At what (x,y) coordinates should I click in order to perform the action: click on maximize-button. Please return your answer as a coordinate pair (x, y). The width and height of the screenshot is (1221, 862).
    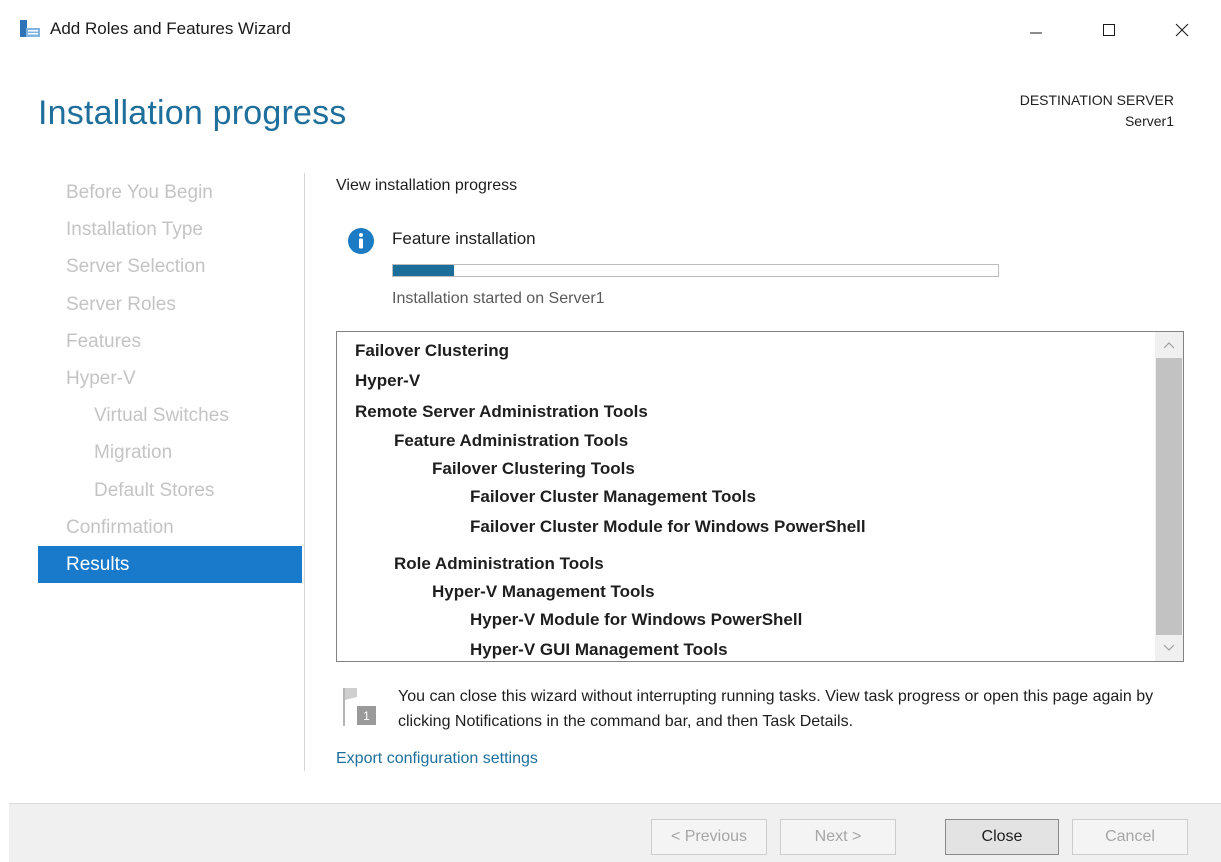
    Looking at the image, I should click on (1109, 30).